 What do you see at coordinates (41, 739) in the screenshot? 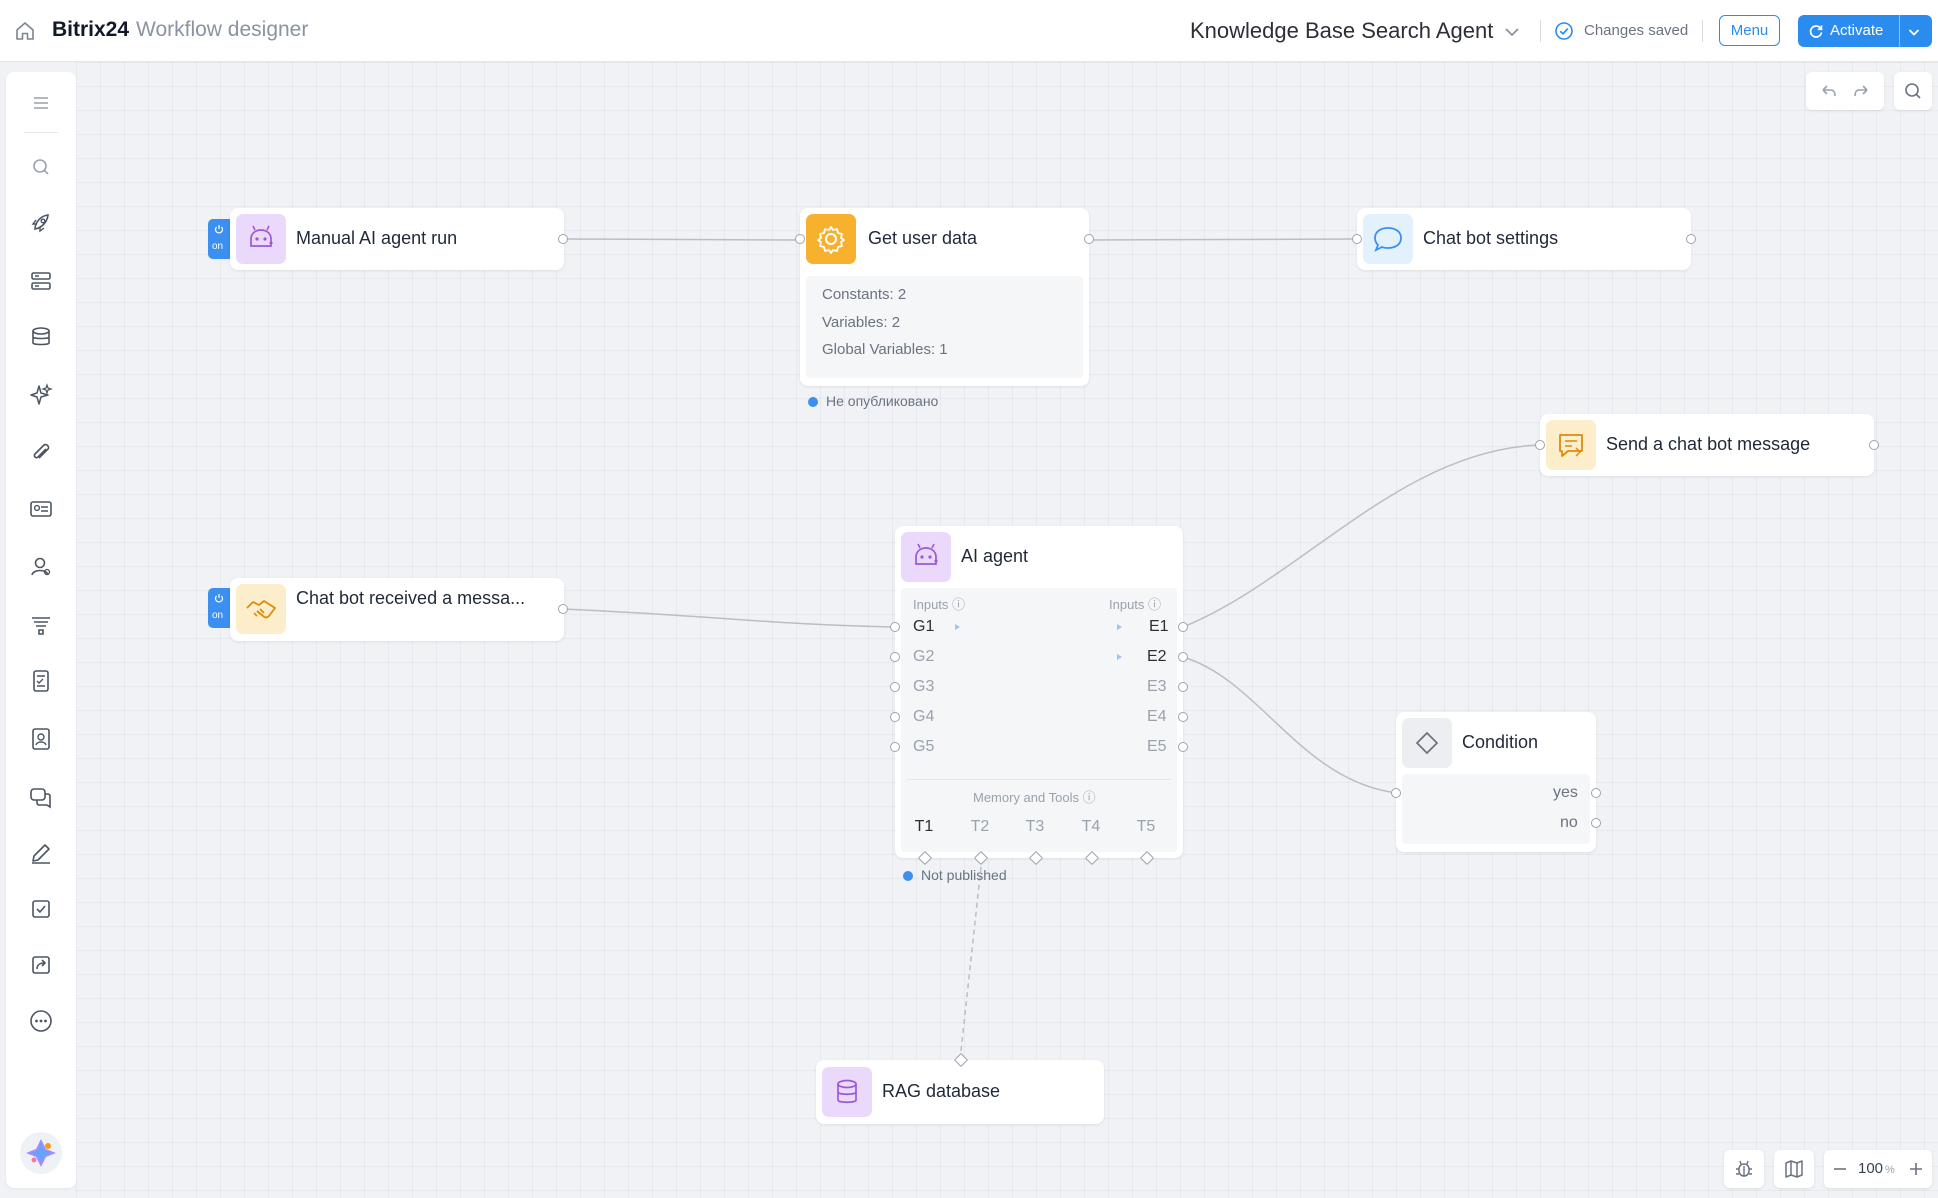
I see `contact-icon` at bounding box center [41, 739].